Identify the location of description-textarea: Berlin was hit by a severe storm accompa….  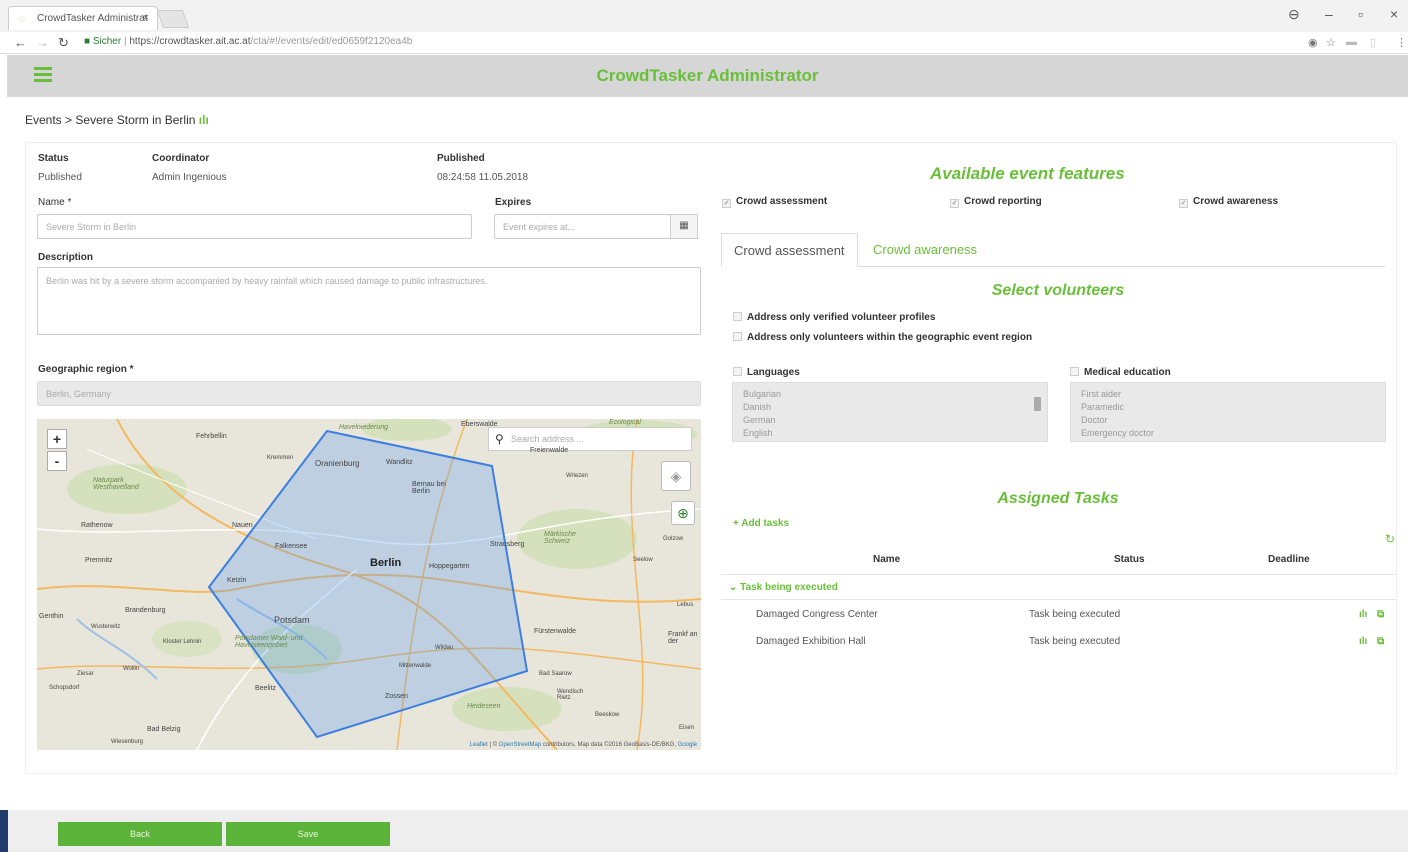
(369, 301).